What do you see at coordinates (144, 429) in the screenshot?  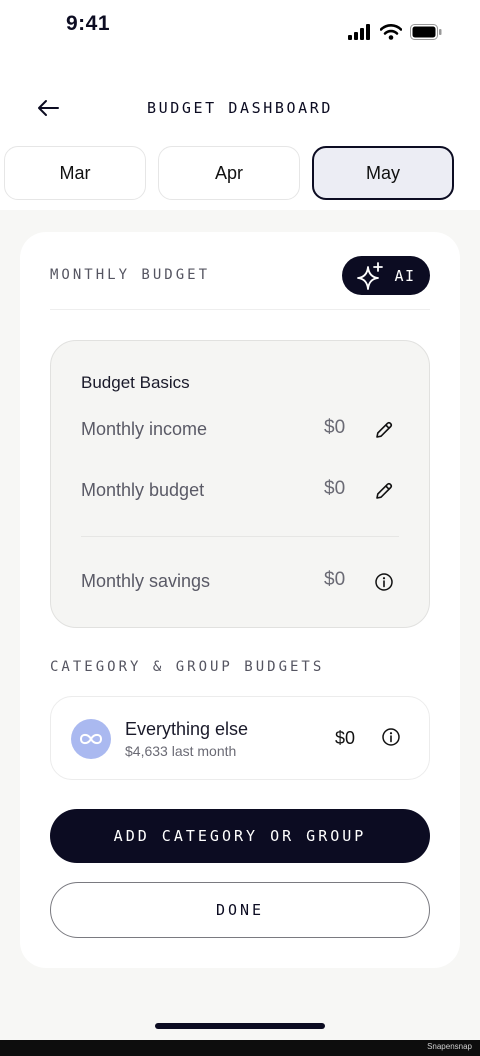 I see `monthly-income-label: Monthly income` at bounding box center [144, 429].